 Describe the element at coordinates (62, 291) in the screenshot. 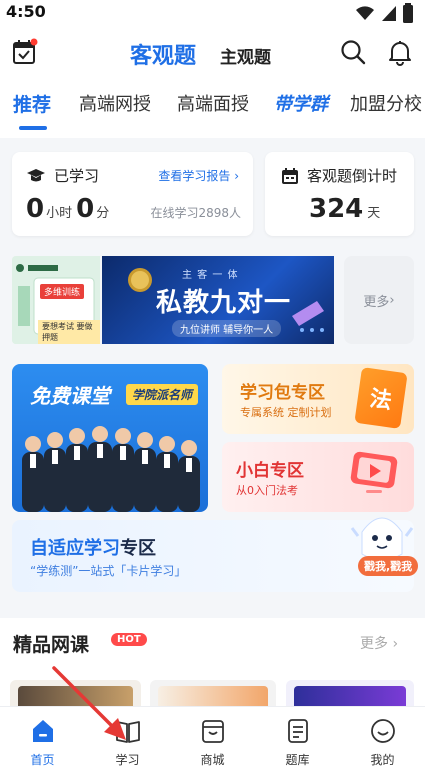

I see `banner-left-tag: 多维训练` at that location.